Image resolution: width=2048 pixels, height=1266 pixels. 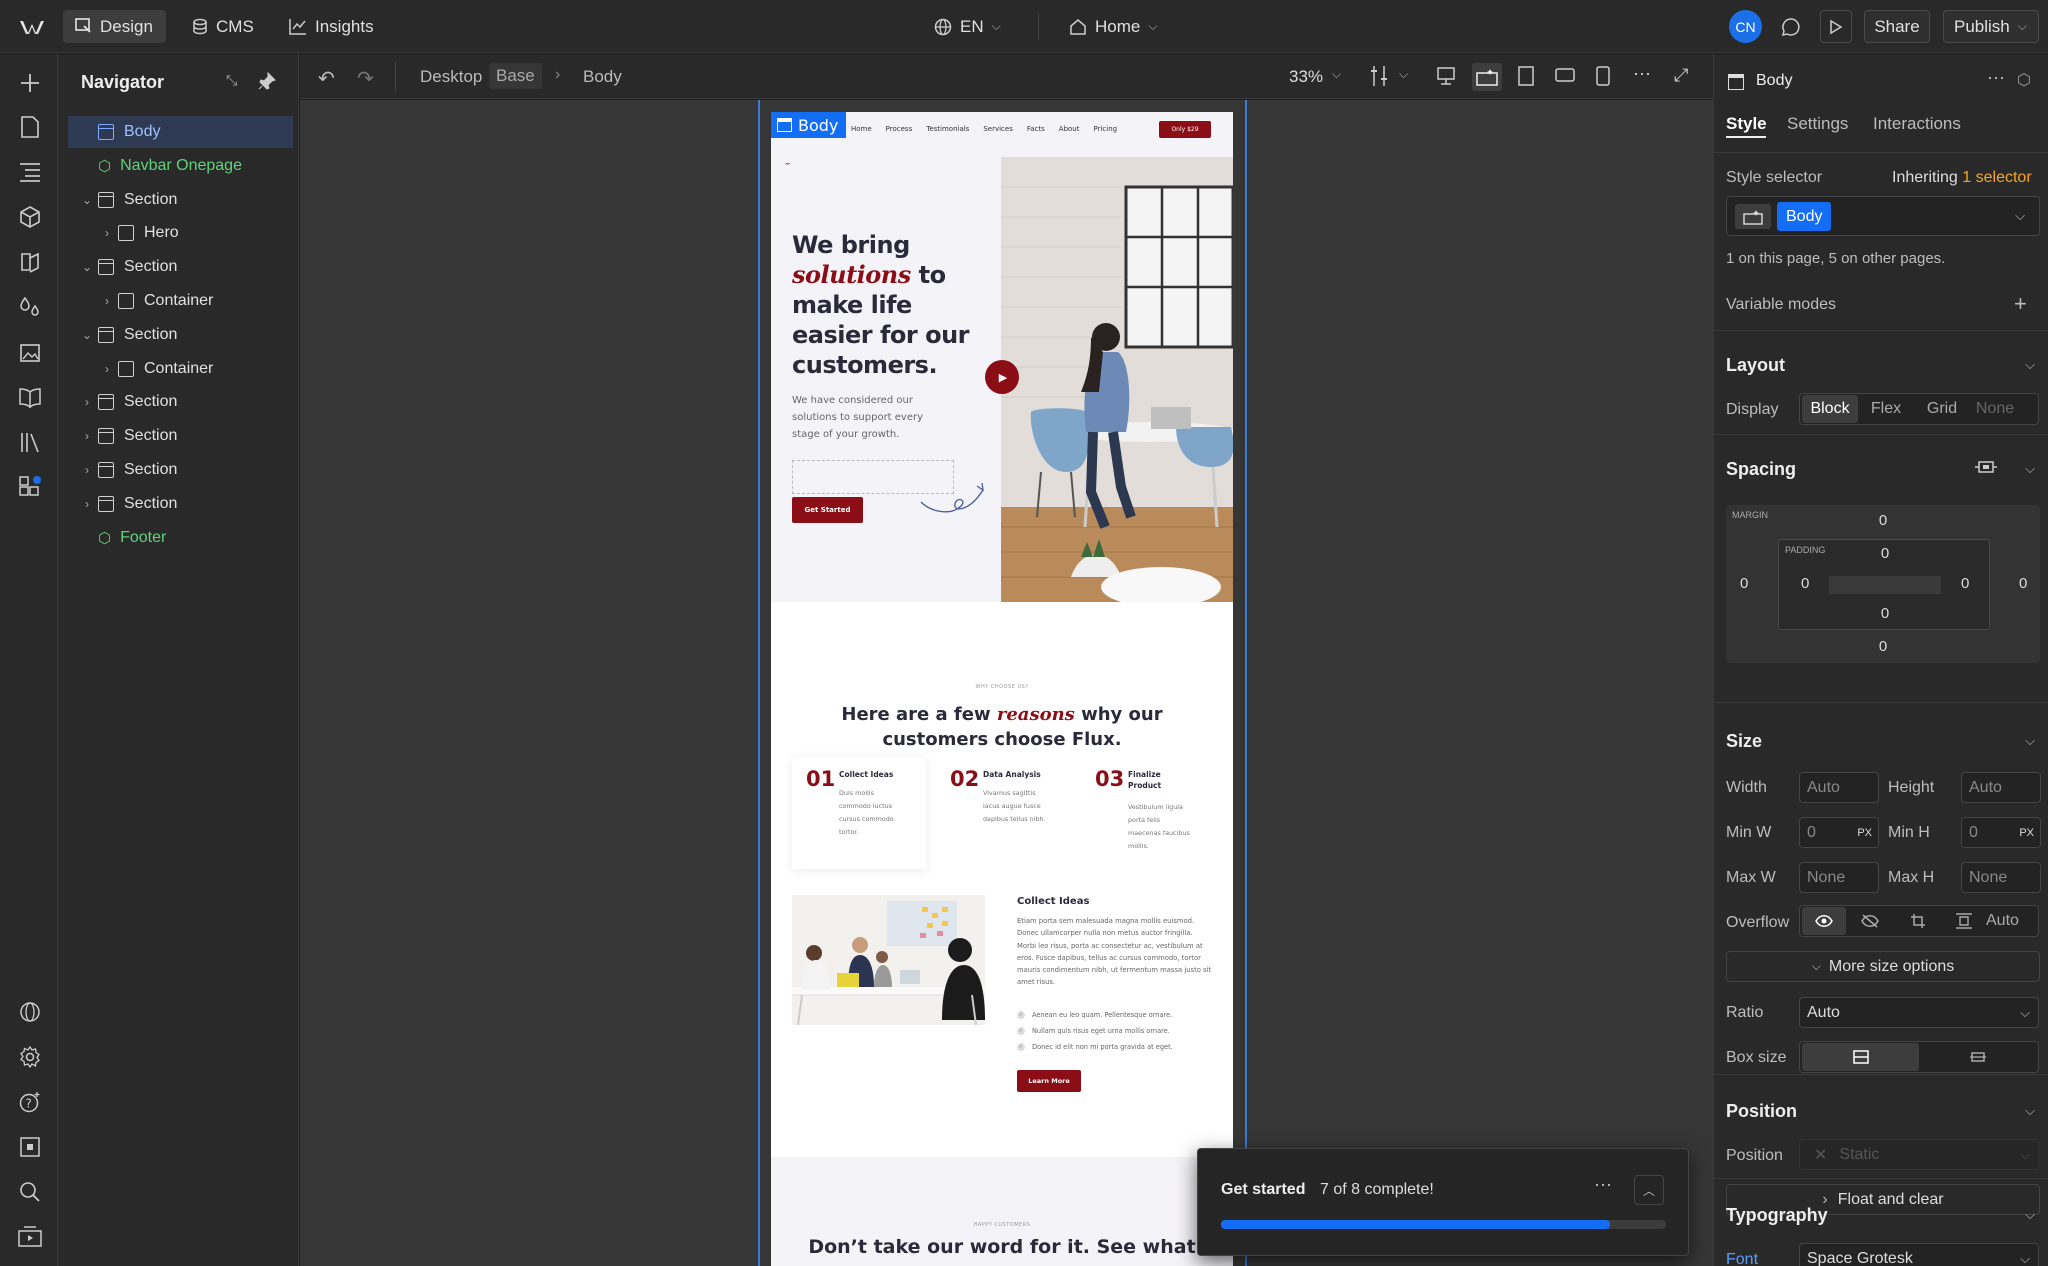 What do you see at coordinates (2024, 80) in the screenshot?
I see `component-icon: ⬡` at bounding box center [2024, 80].